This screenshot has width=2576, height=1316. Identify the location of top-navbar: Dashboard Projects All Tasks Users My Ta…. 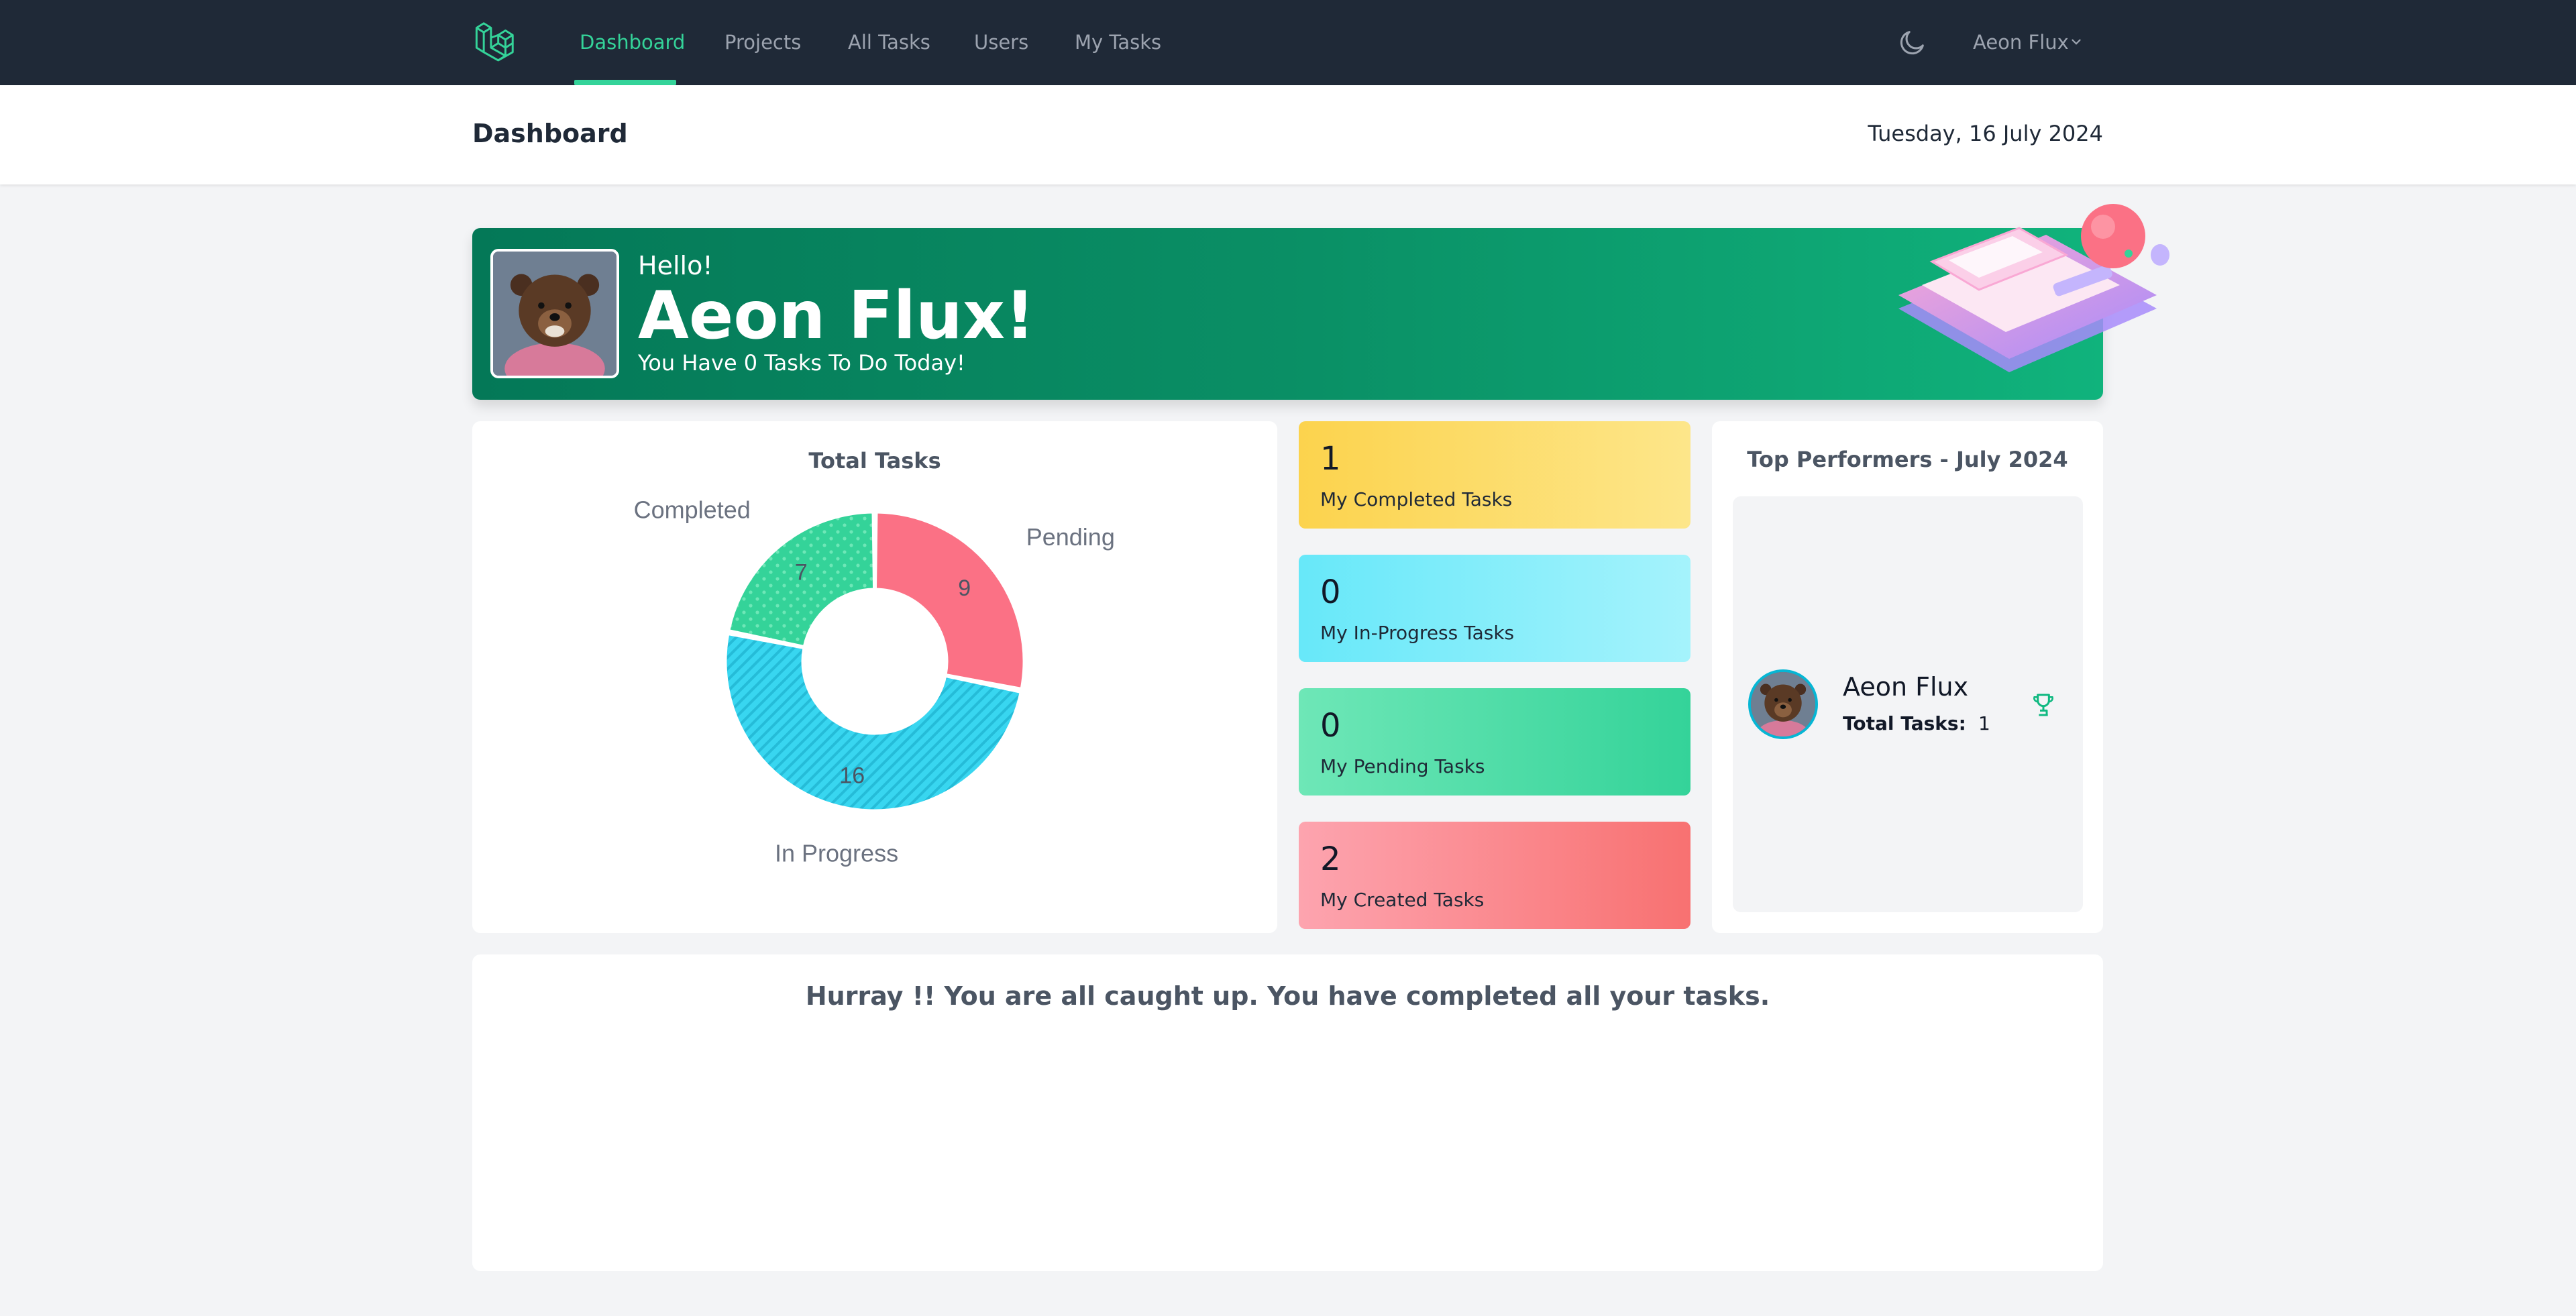
(1288, 42).